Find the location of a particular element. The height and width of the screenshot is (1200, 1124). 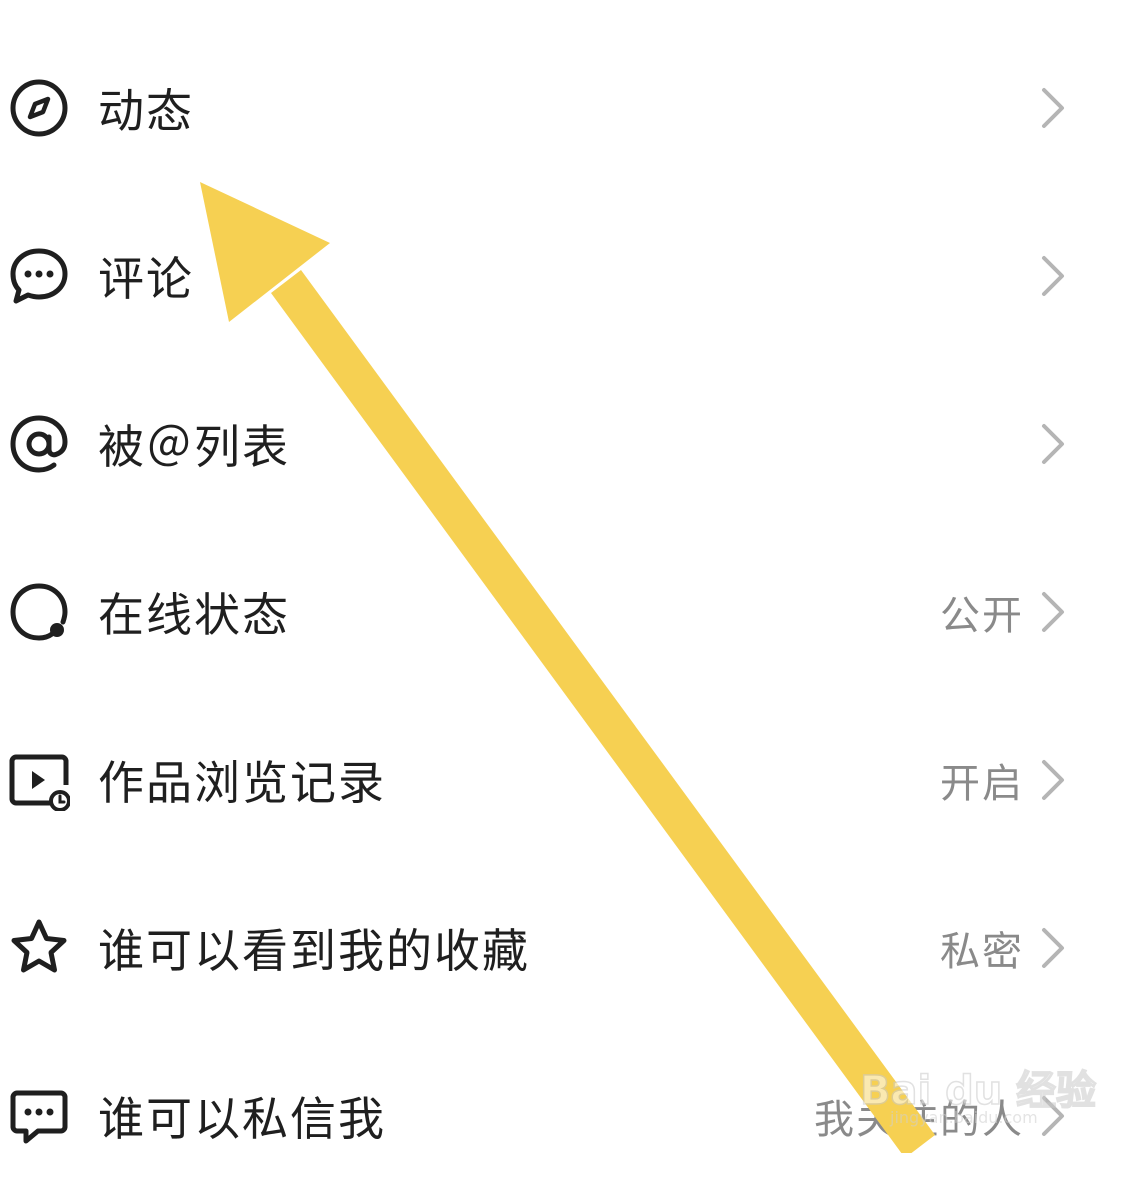

settings-row-favorites-visibility: 谁可以看到我的收藏 私密 is located at coordinates (562, 948).